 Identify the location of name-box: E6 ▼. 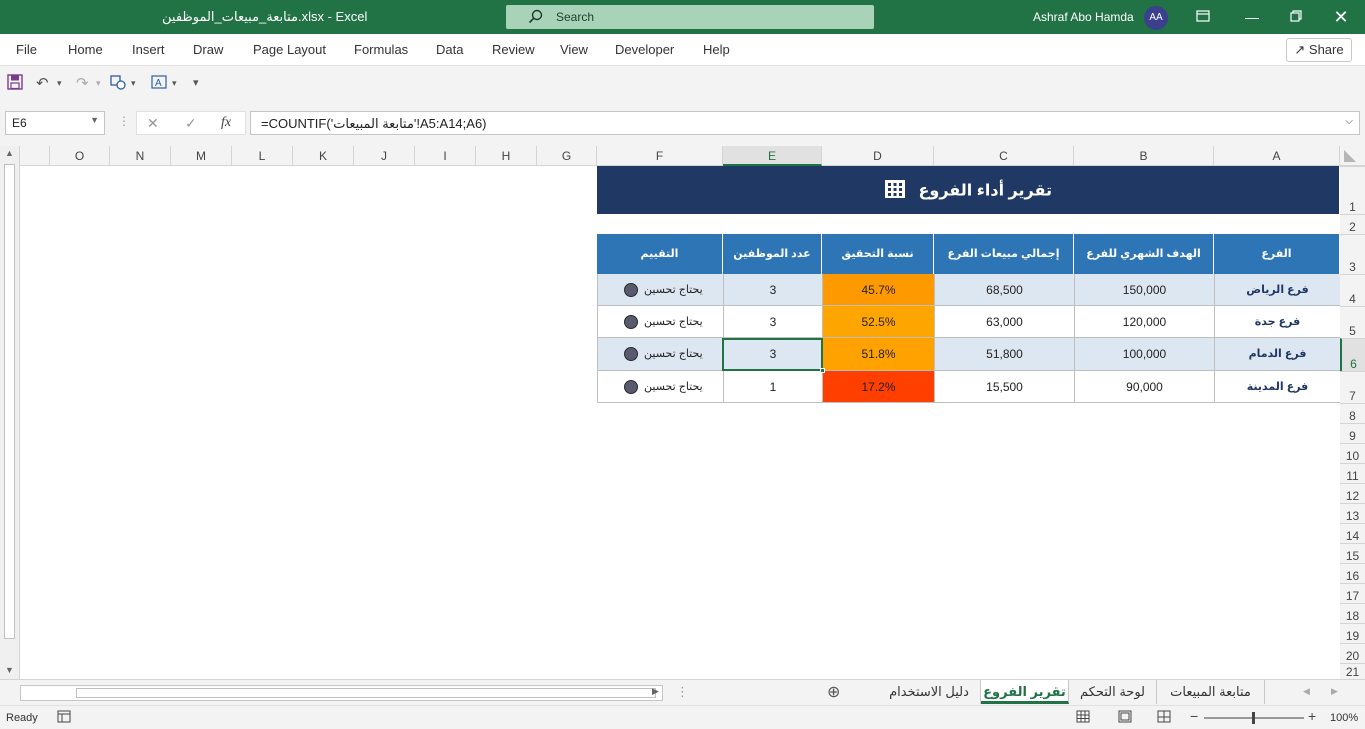
(55, 123).